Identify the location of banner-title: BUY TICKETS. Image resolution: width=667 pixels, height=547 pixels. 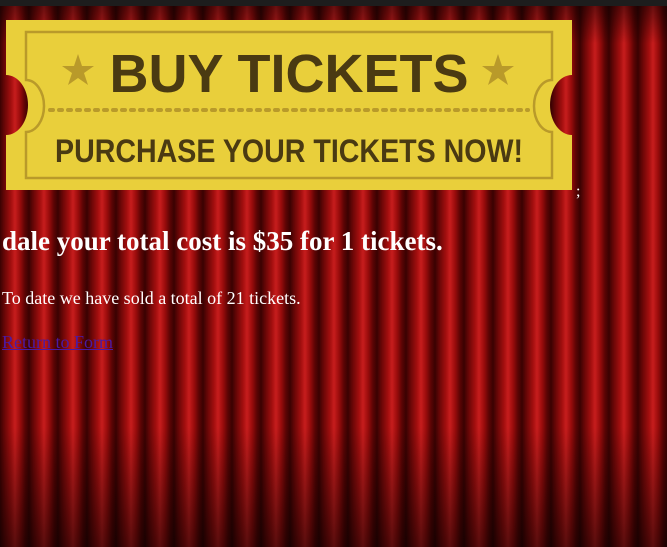
(288, 74).